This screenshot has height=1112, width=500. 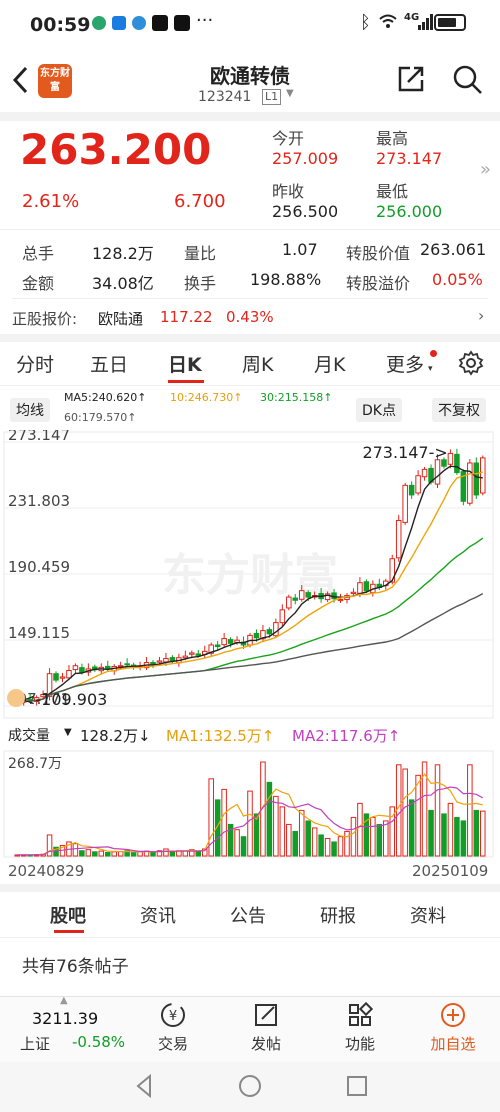 I want to click on content-tabs: 股吧 资讯 公告 研报 资料, so click(x=250, y=915).